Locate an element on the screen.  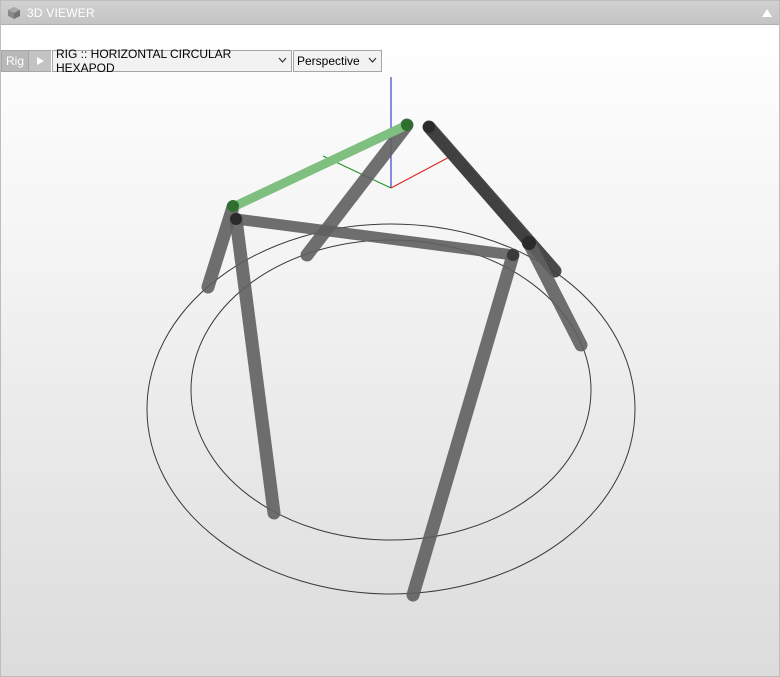
play-icon is located at coordinates (40, 61).